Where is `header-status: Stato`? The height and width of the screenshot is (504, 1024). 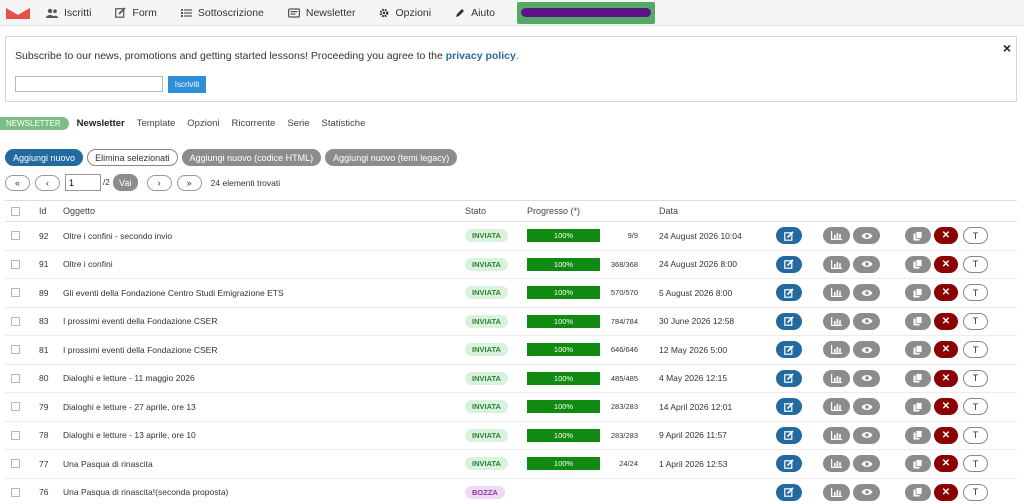 header-status: Stato is located at coordinates (475, 211).